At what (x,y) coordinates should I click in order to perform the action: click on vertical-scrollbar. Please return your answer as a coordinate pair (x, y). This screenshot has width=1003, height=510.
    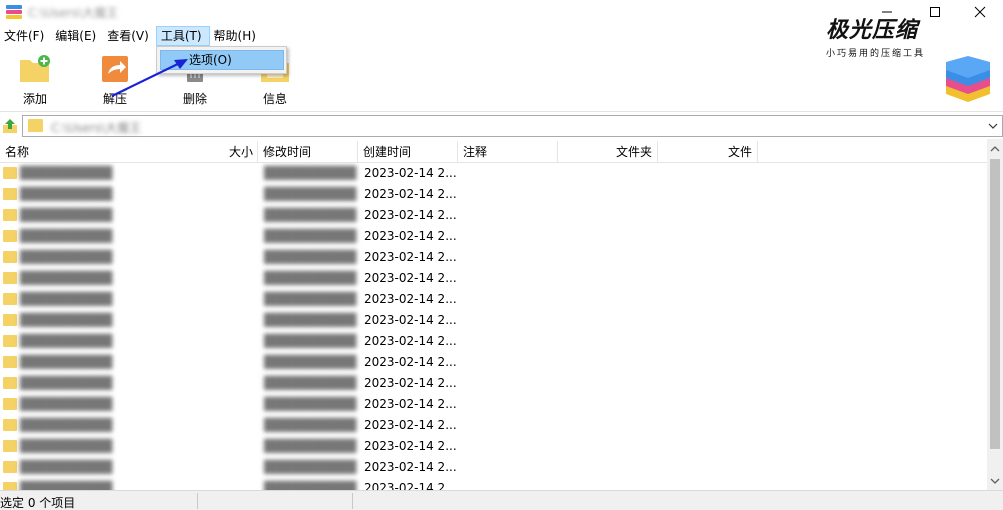
    Looking at the image, I should click on (995, 314).